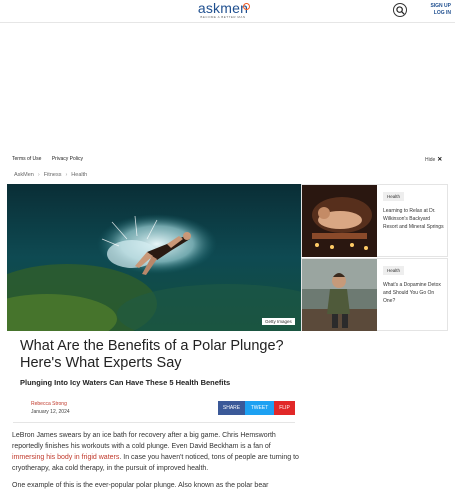  I want to click on search-icon, so click(400, 10).